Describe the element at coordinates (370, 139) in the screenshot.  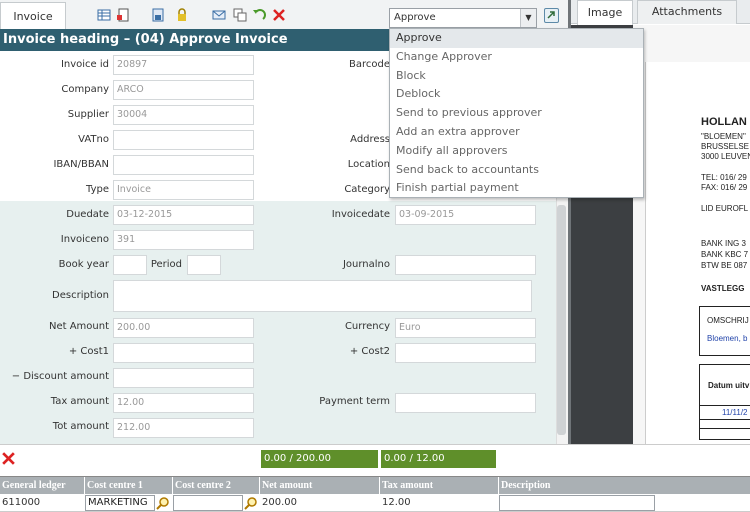
I see `address-label: Address` at that location.